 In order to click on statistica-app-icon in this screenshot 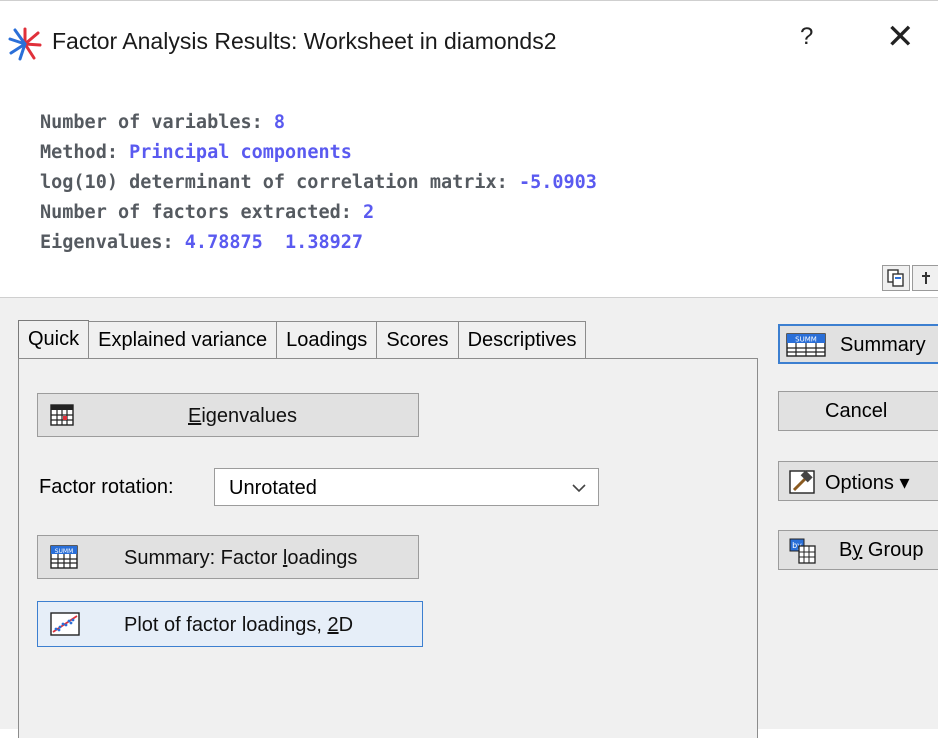, I will do `click(25, 44)`.